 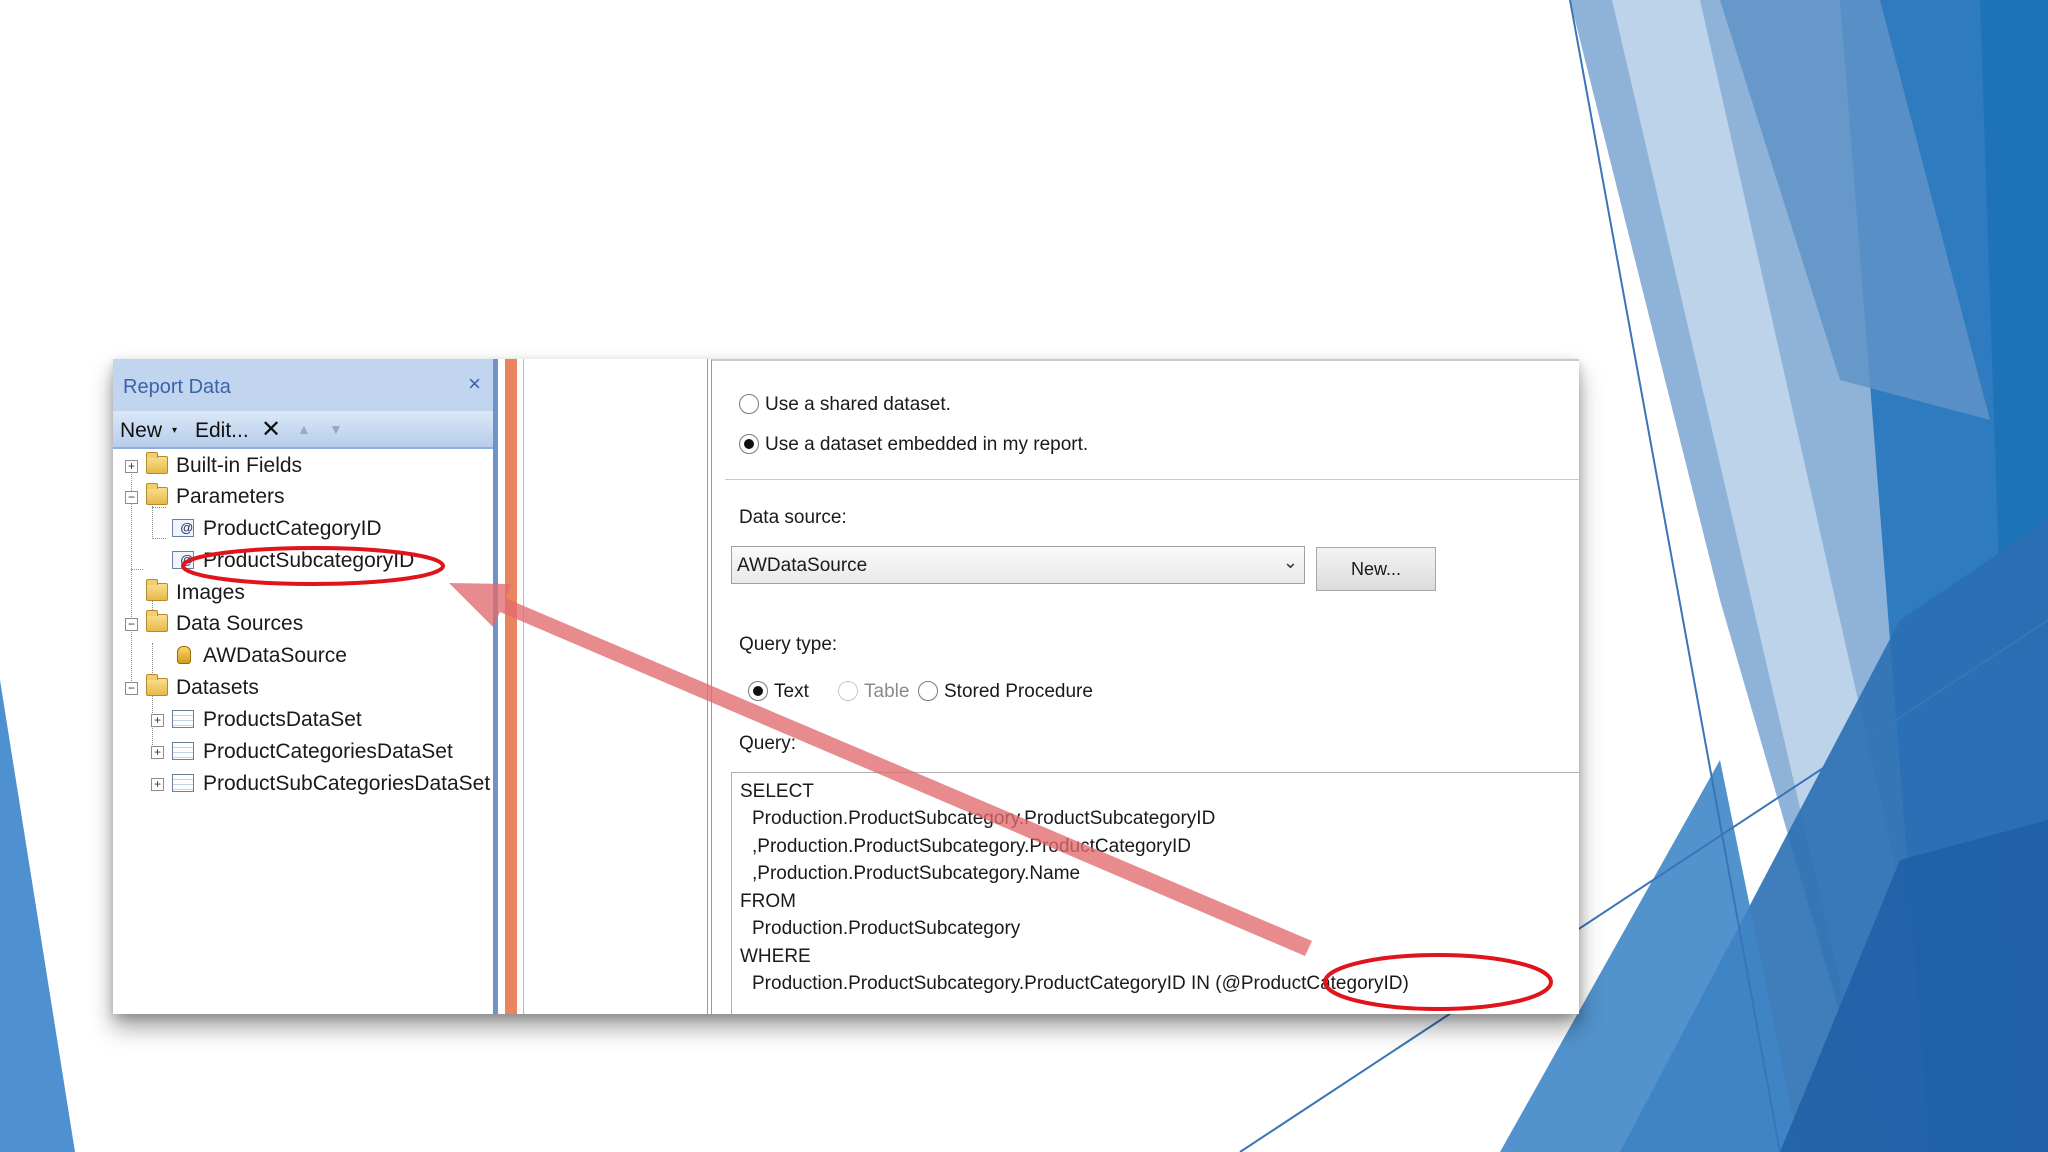 I want to click on shared-dataset-label: Use a shared dataset., so click(x=858, y=404).